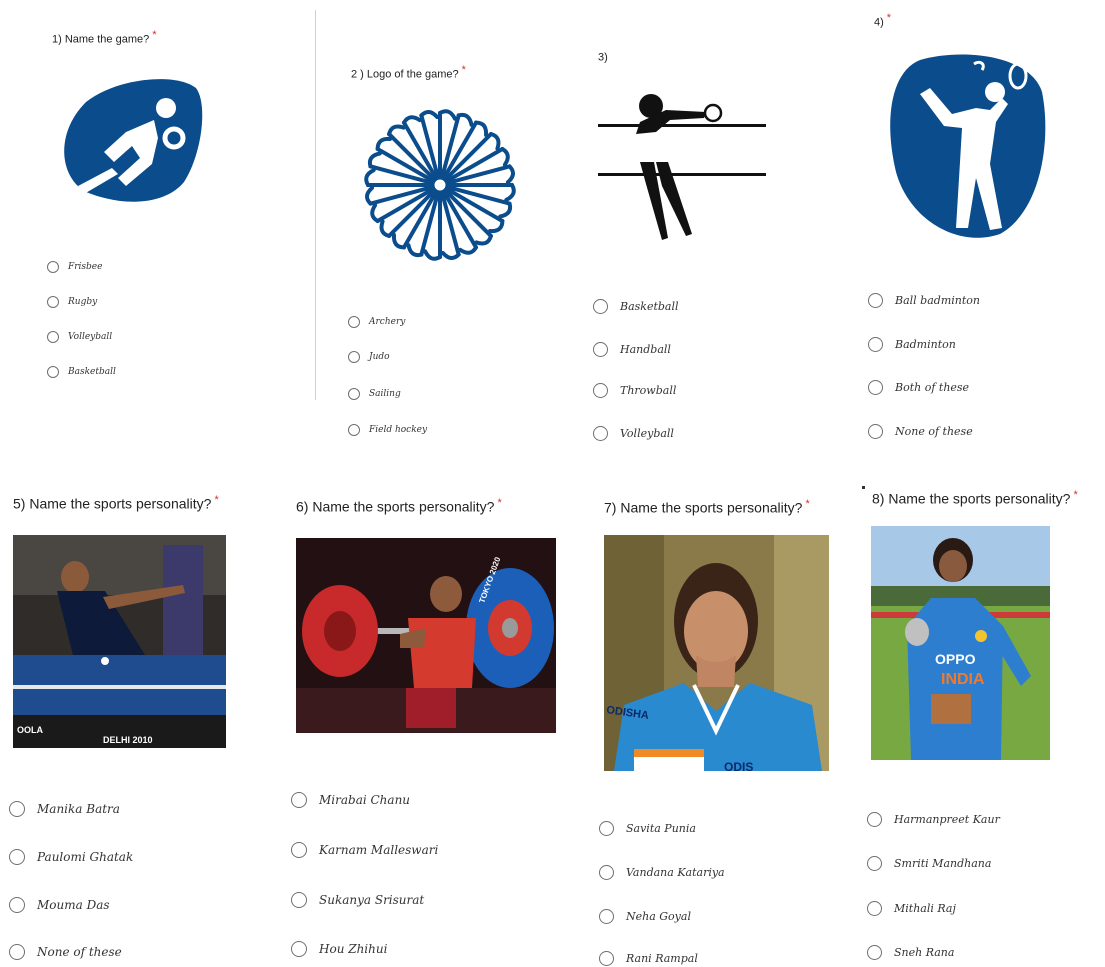 Image resolution: width=1105 pixels, height=967 pixels. I want to click on svg-text: INDIA, so click(963, 679).